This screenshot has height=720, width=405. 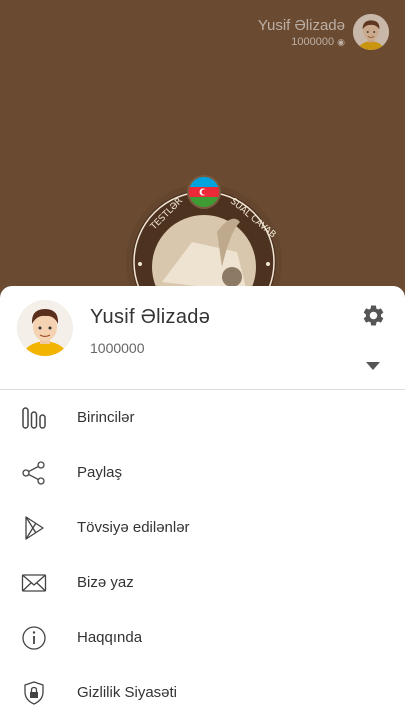 What do you see at coordinates (110, 637) in the screenshot?
I see `menu-item-label: Haqqında` at bounding box center [110, 637].